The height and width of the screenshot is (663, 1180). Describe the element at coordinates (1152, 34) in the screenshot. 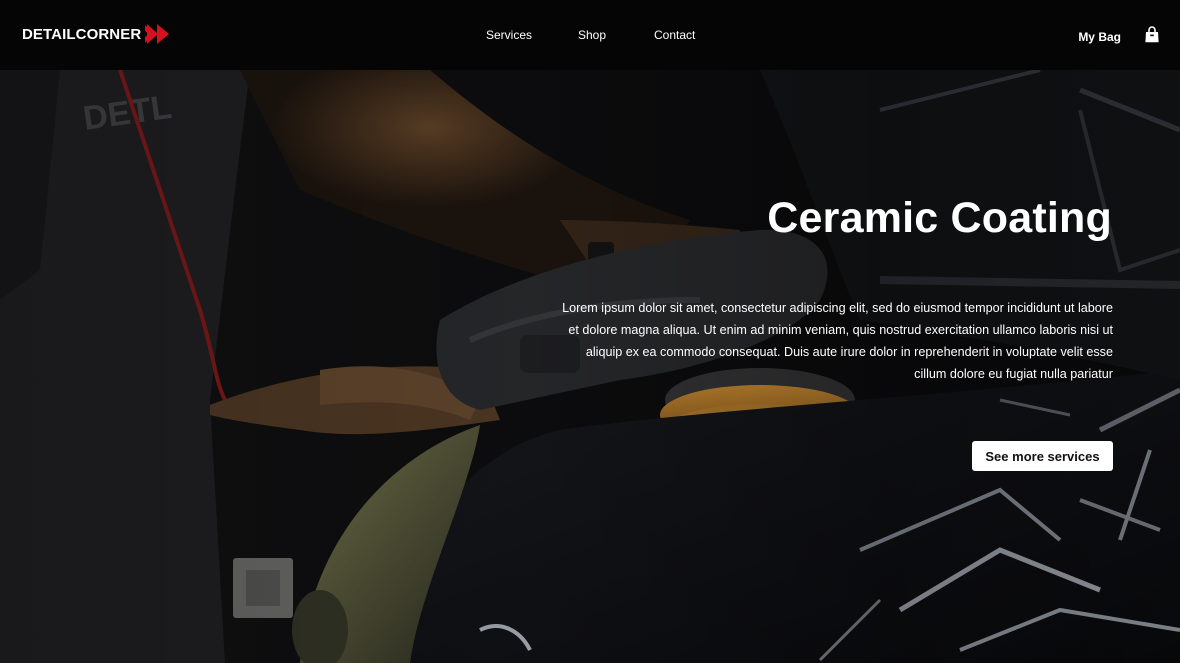

I see `shopping-bag-icon` at that location.